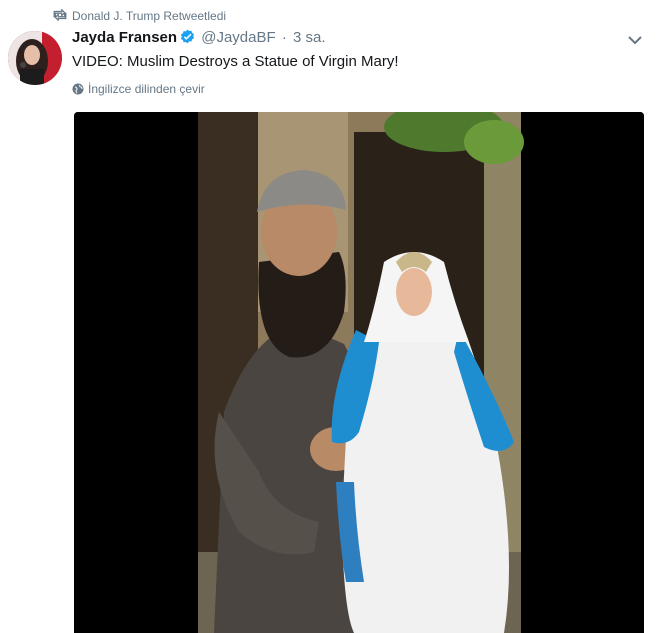  Describe the element at coordinates (78, 89) in the screenshot. I see `globe-icon` at that location.